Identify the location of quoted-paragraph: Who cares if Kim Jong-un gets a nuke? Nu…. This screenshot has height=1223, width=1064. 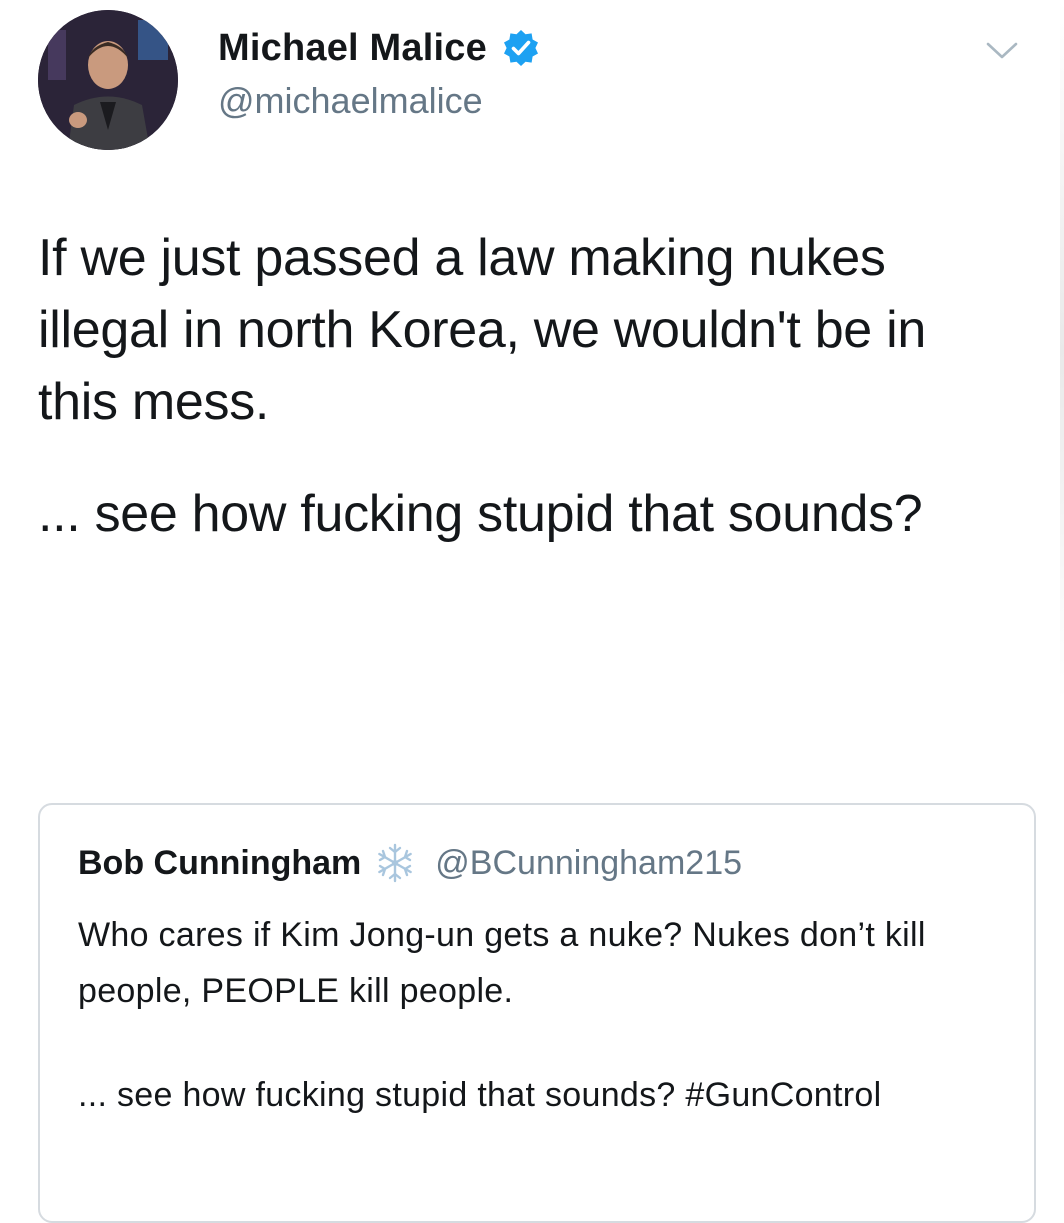
(502, 963).